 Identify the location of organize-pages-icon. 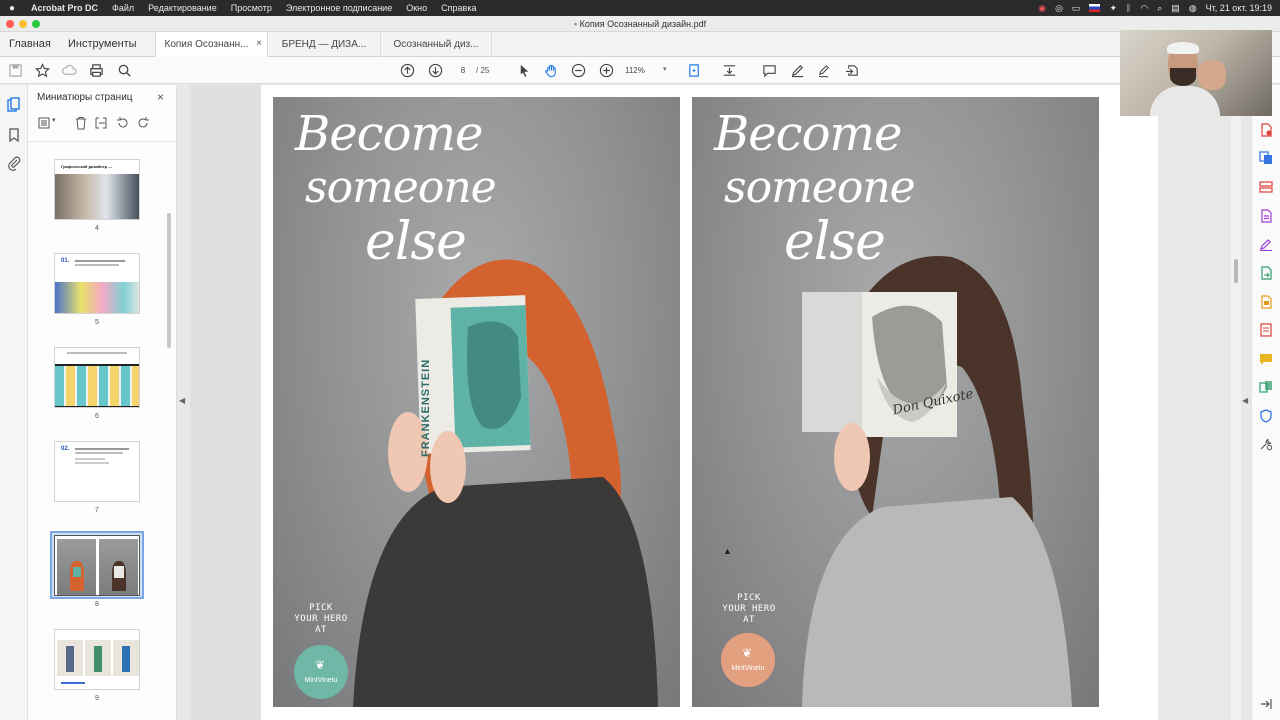
(1266, 187).